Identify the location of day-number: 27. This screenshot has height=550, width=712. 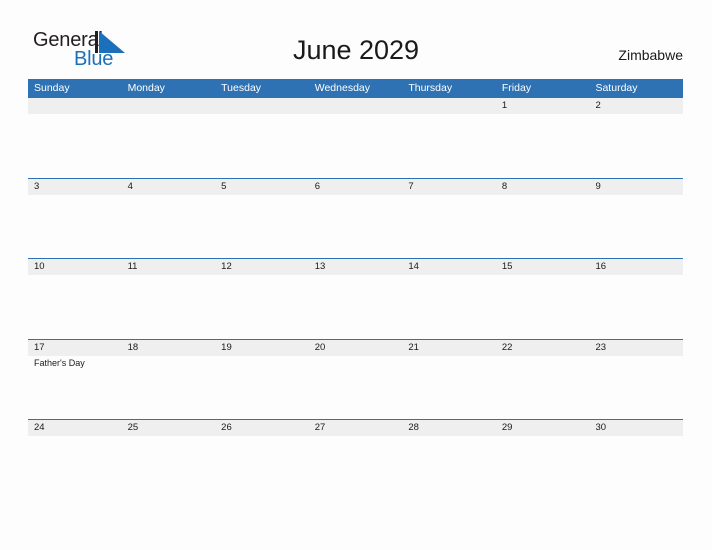
(356, 428).